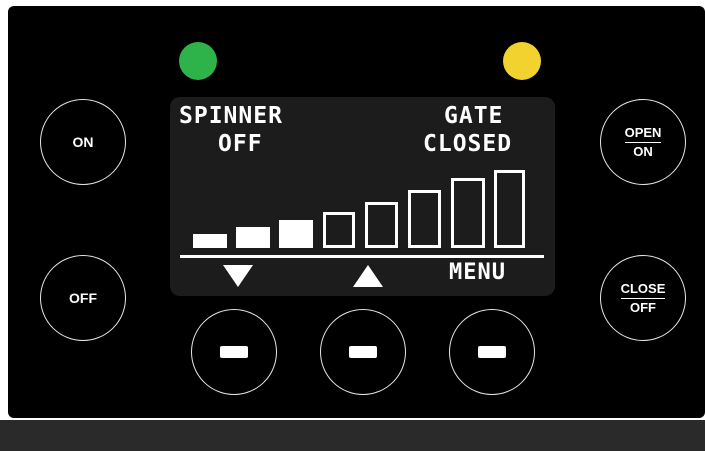 The image size is (705, 451). I want to click on off-button-label: OFF, so click(83, 298).